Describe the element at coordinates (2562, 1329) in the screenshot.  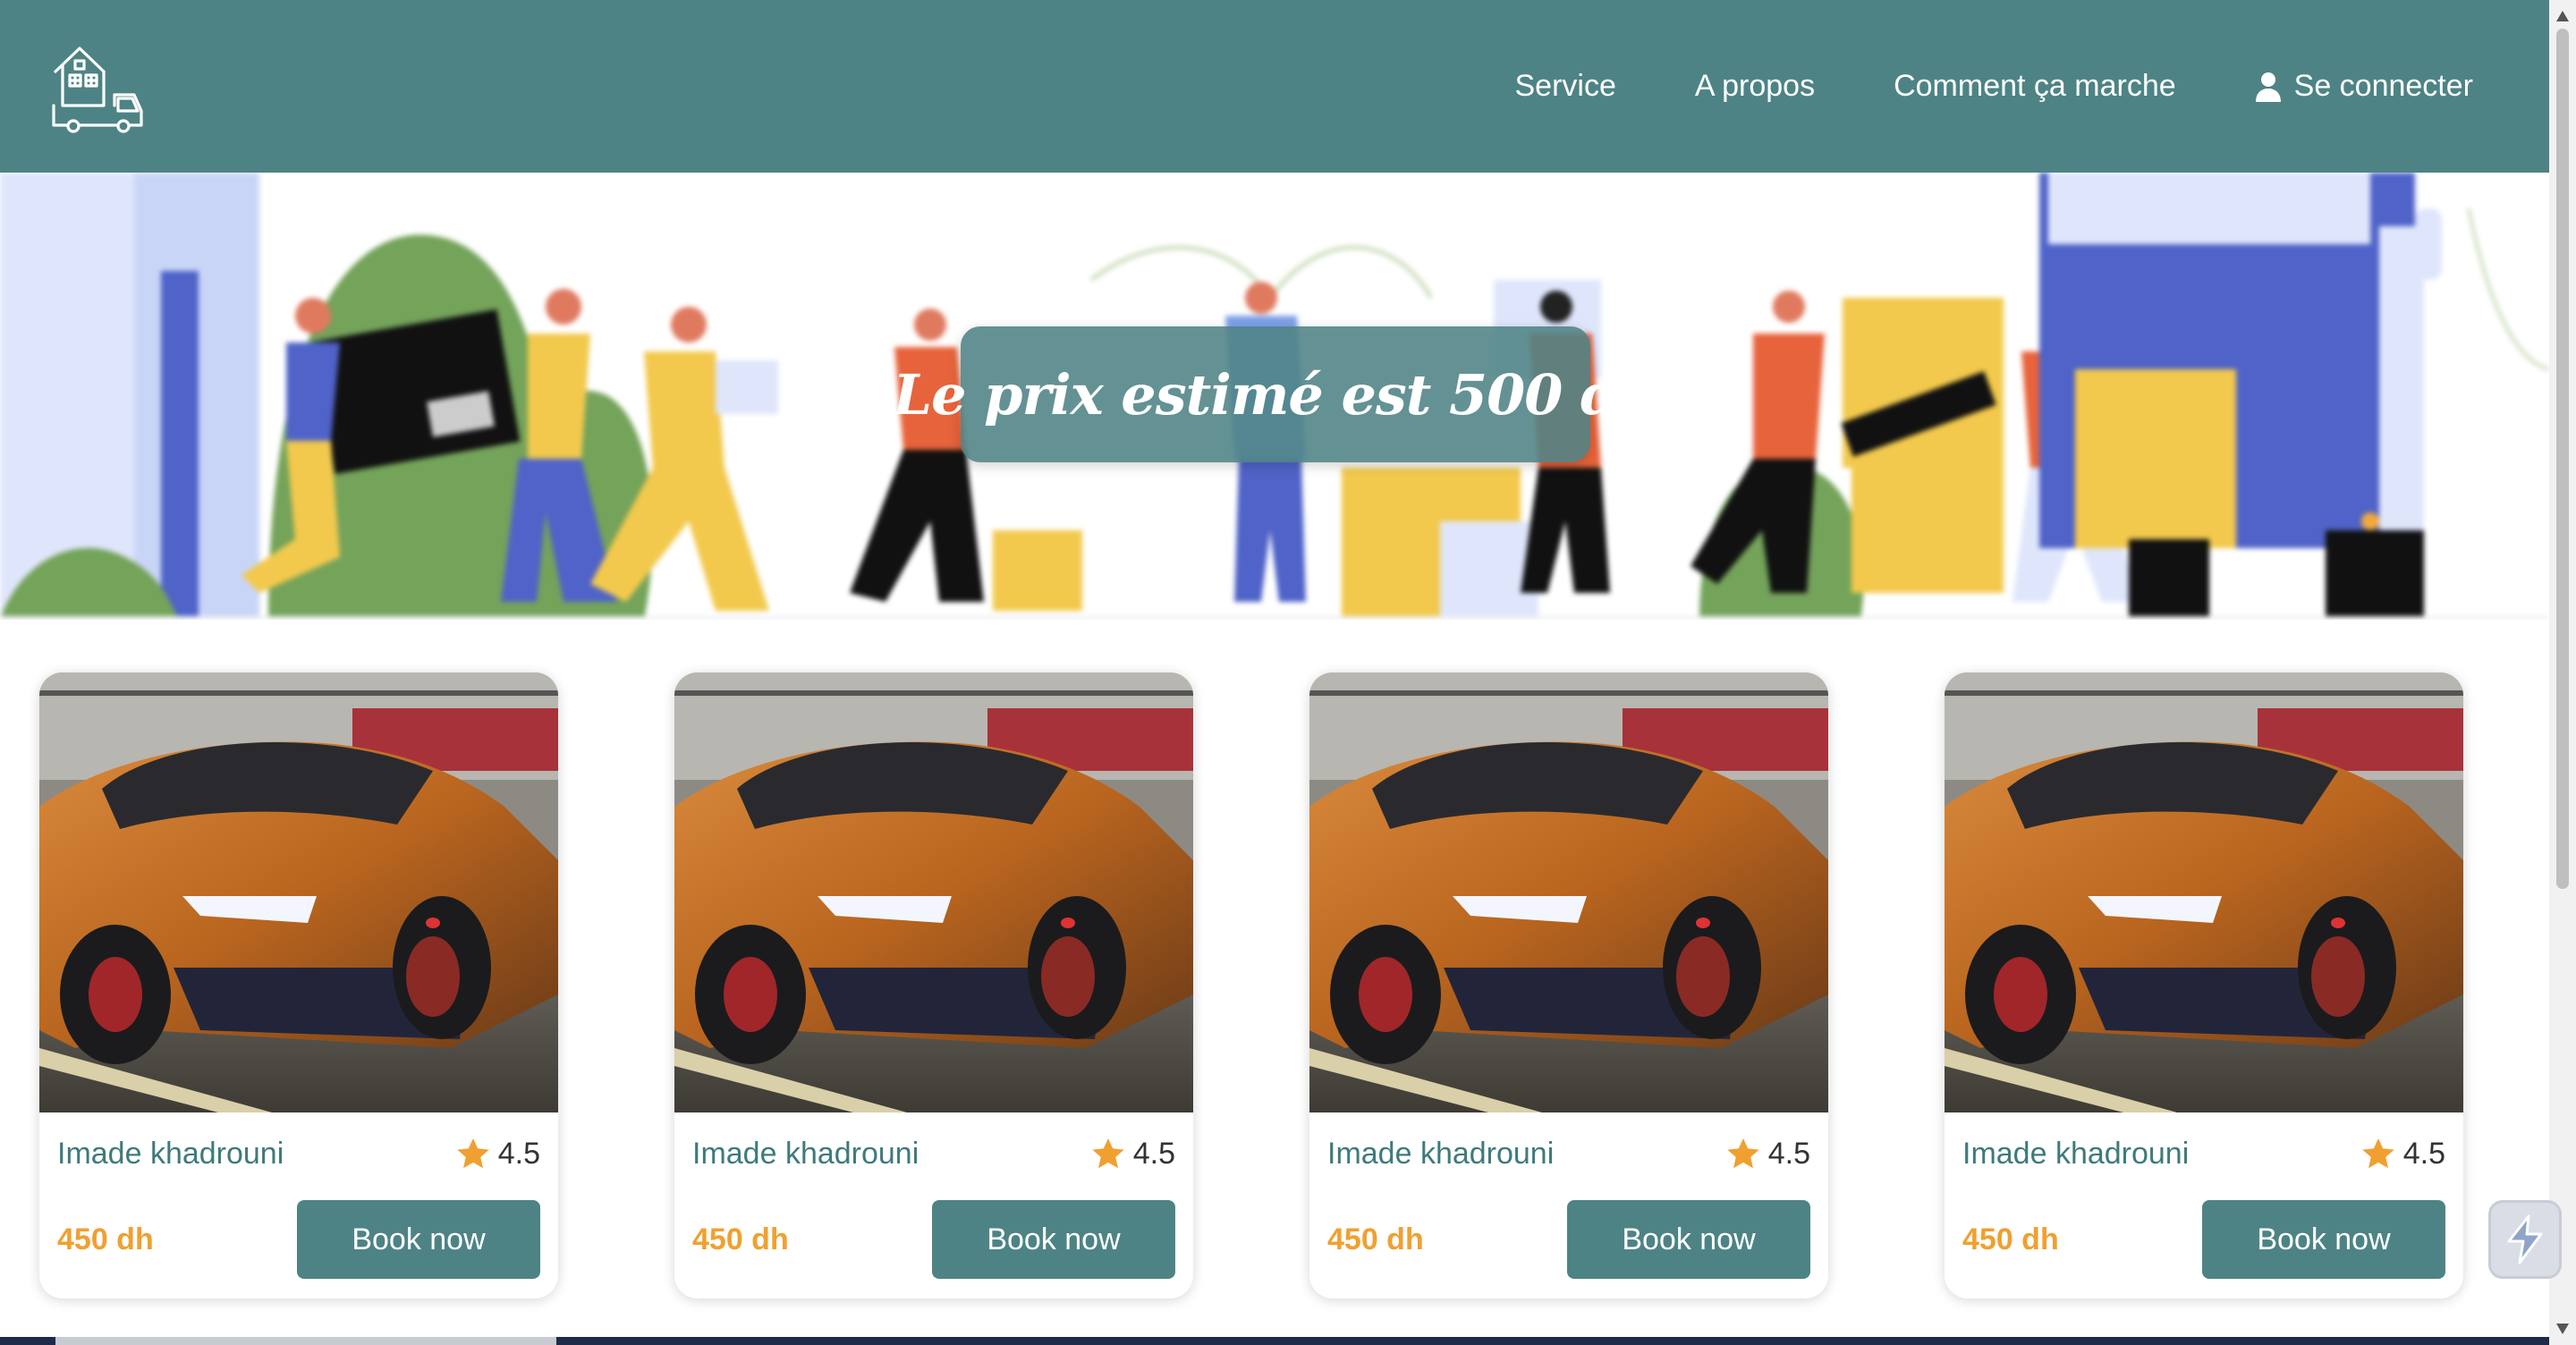
I see `scroll-down-arrow-icon` at that location.